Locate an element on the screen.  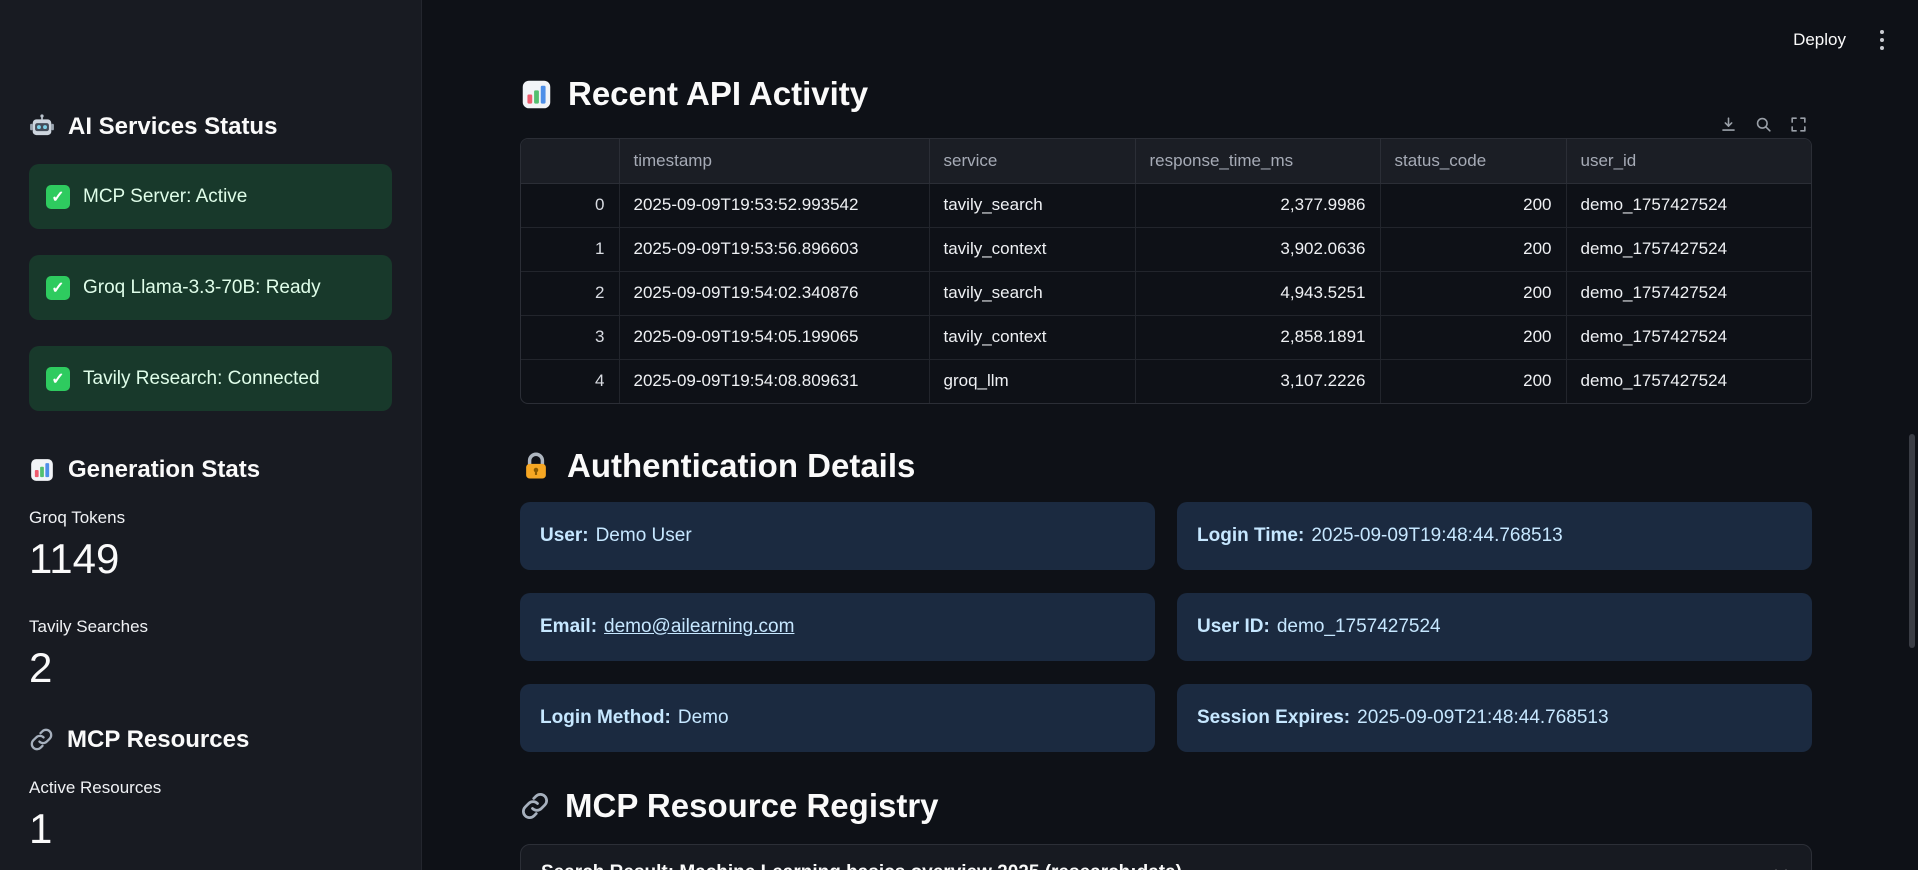
cell-timestamp: 2025-09-09T19:53:52.993542 is located at coordinates (773, 205).